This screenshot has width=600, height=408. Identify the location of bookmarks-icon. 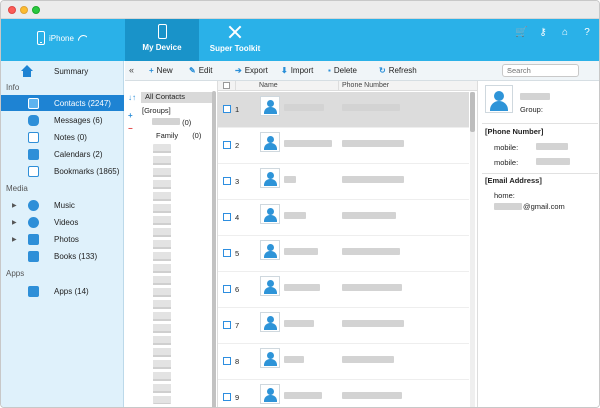
(33, 171).